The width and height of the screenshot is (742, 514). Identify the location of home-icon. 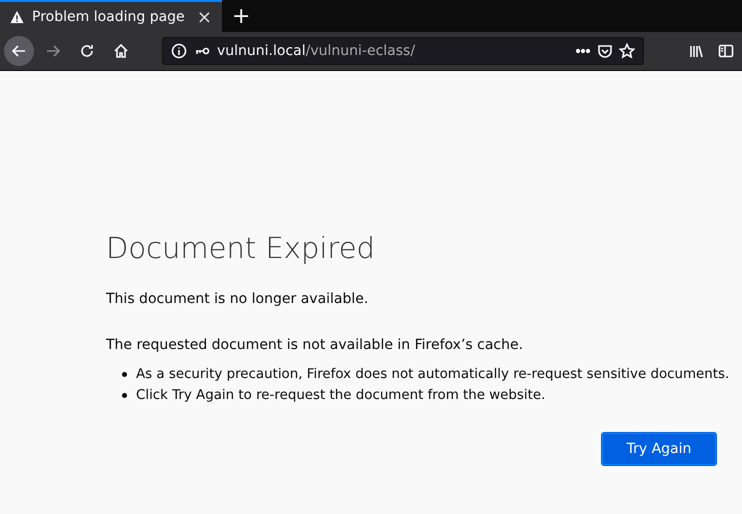
(121, 51).